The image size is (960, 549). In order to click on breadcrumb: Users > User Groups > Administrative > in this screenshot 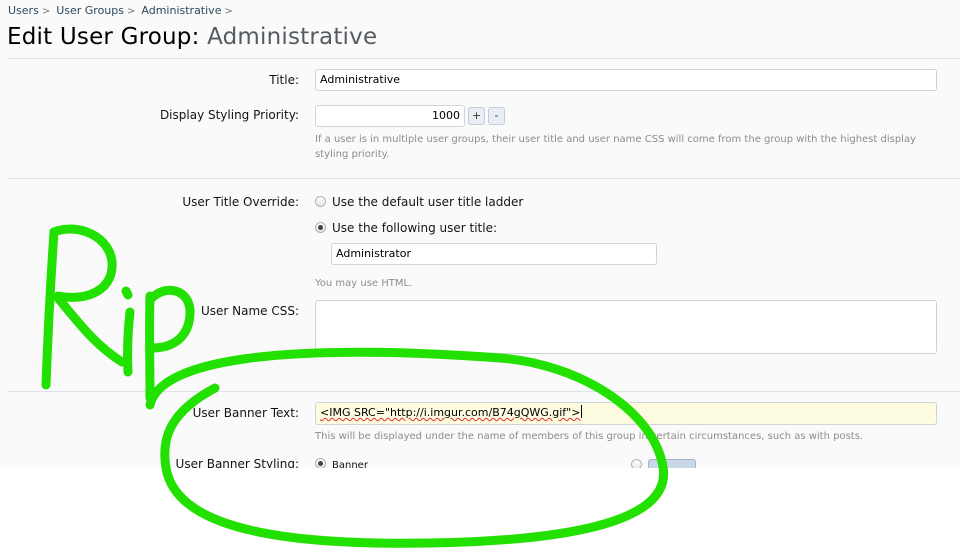, I will do `click(123, 10)`.